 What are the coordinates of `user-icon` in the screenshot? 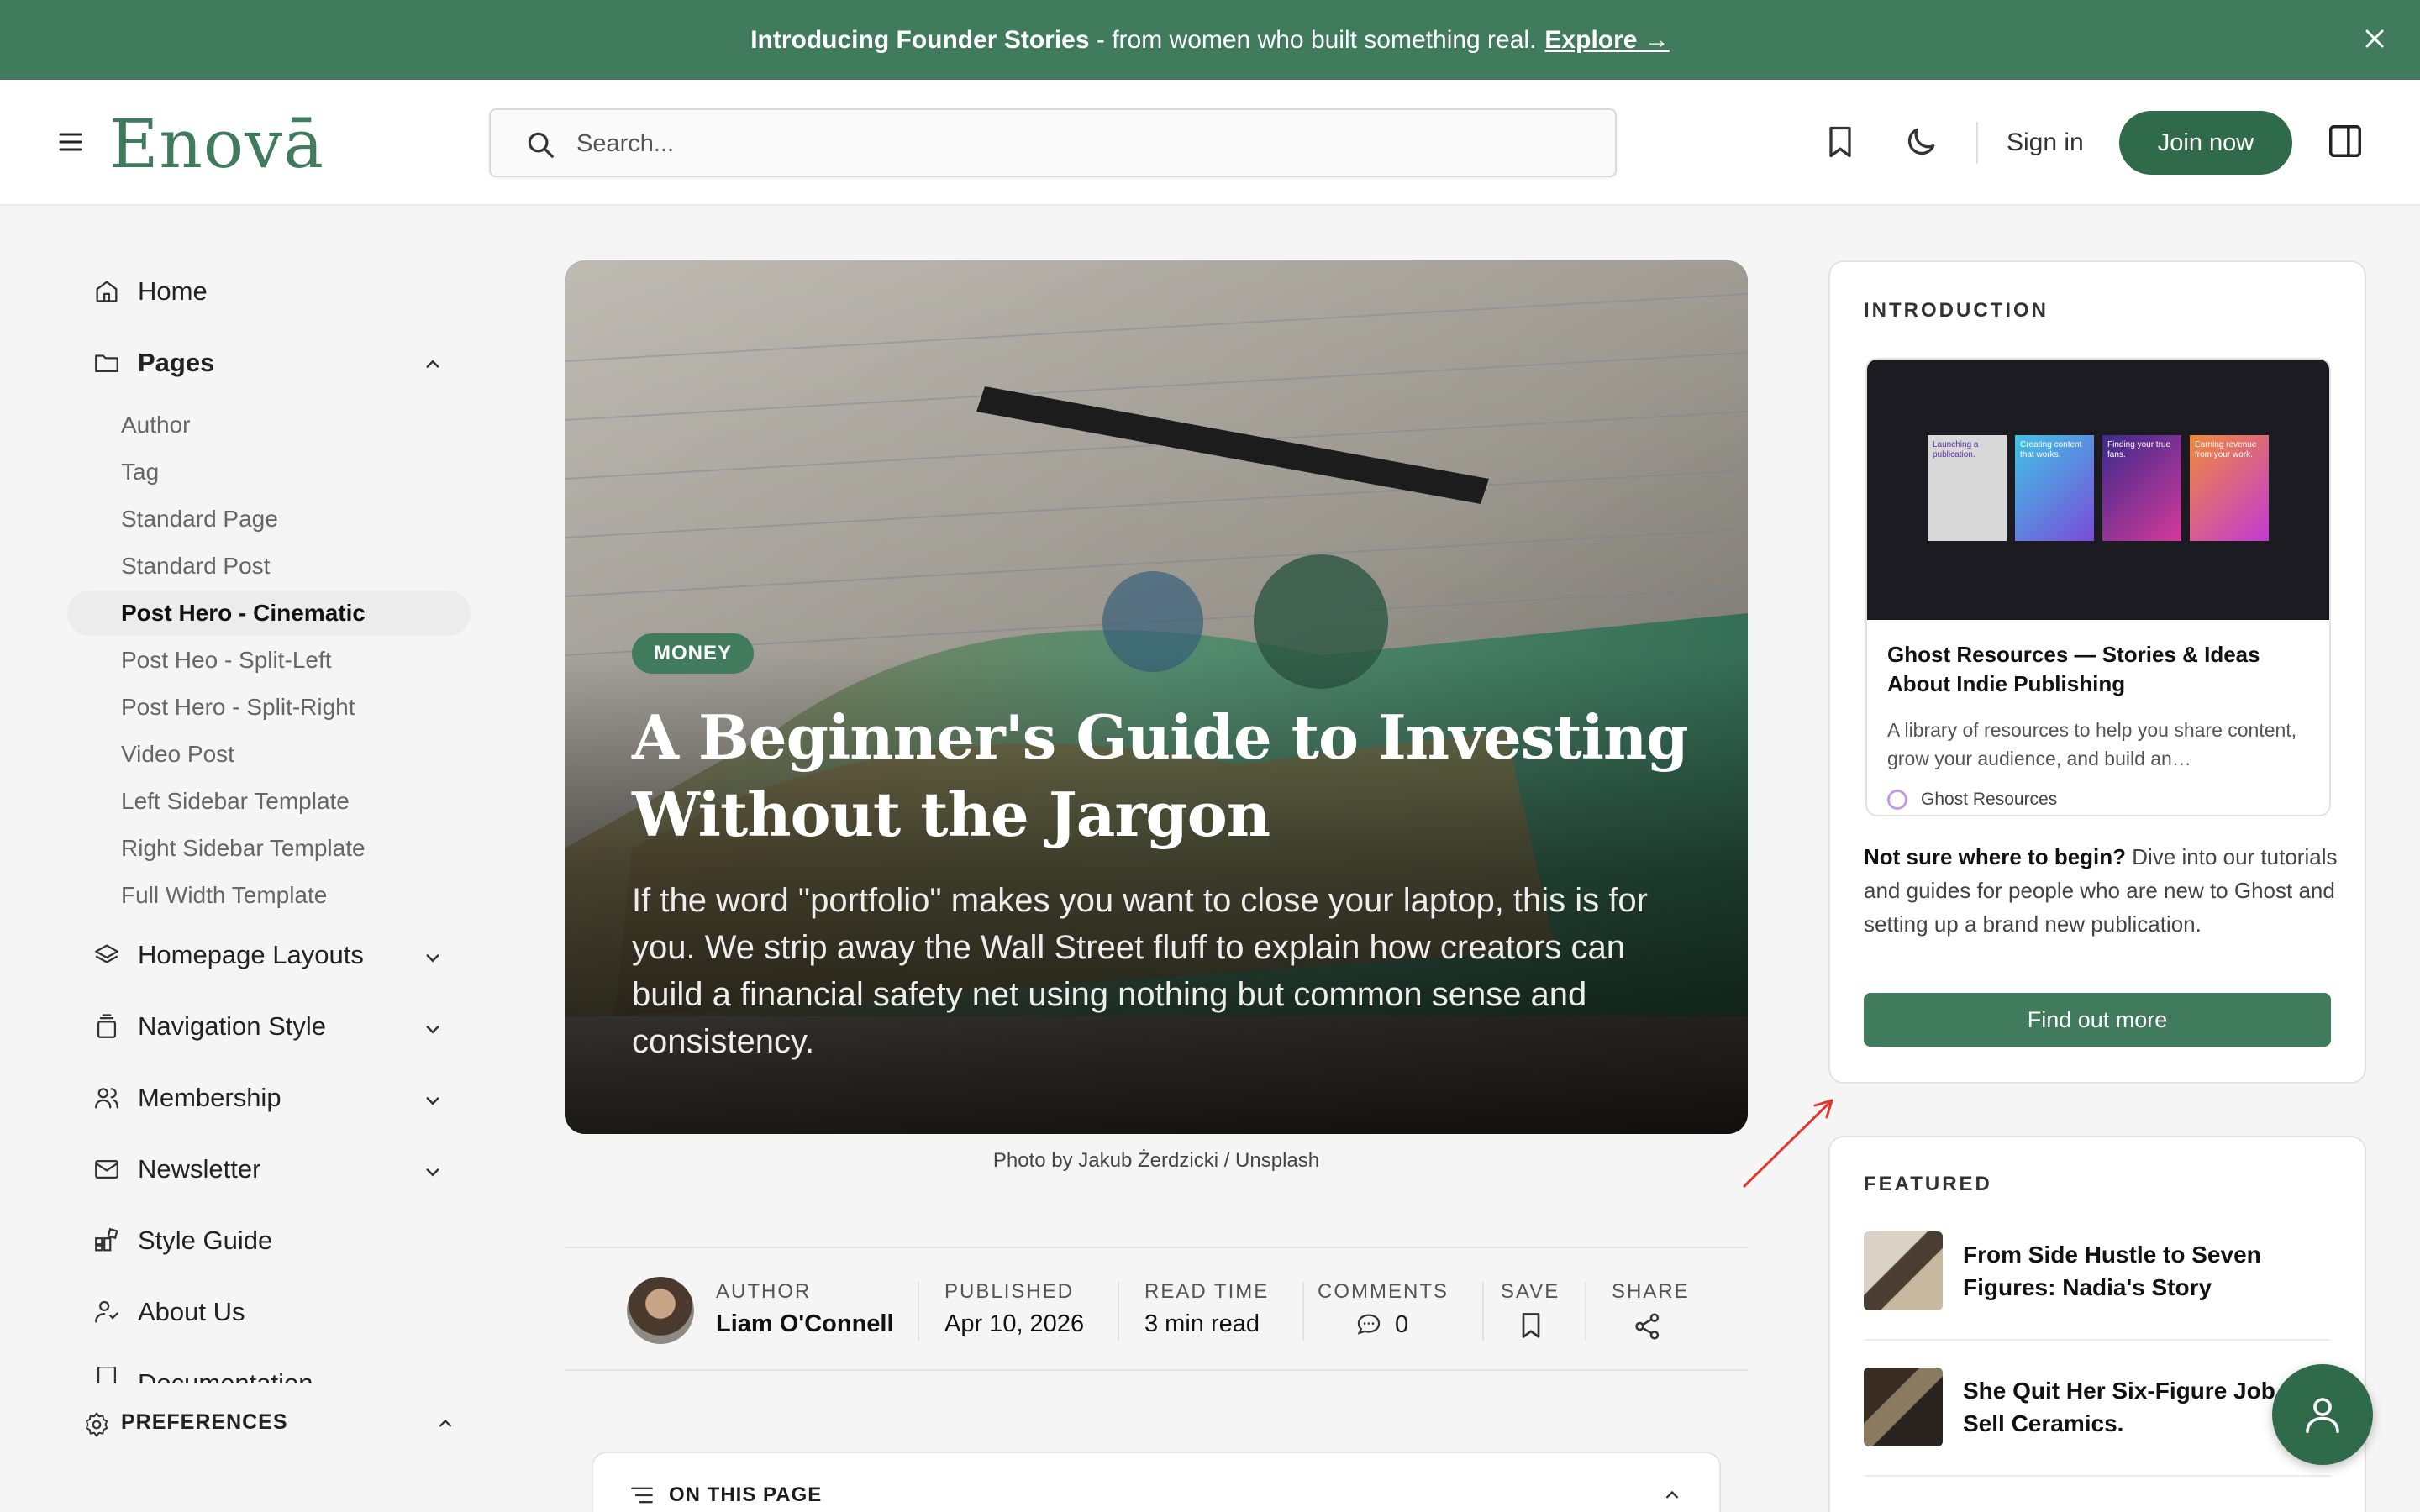 It's located at (2323, 1416).